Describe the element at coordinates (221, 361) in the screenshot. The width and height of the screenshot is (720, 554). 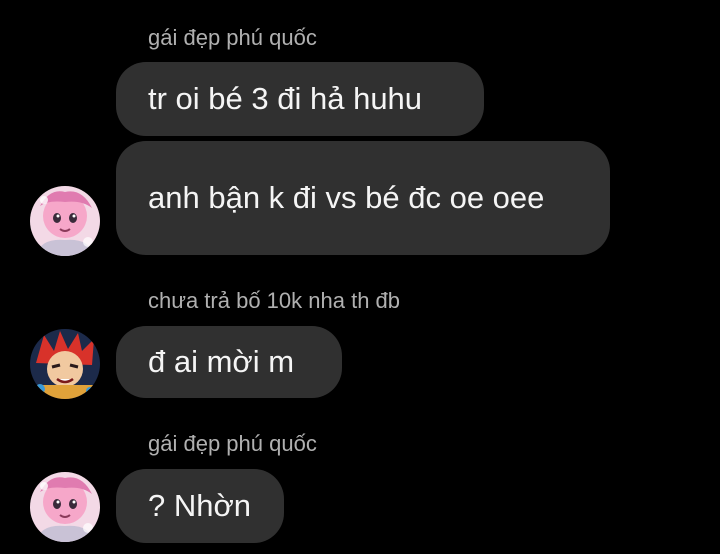
I see `message-text: đ ai mời m` at that location.